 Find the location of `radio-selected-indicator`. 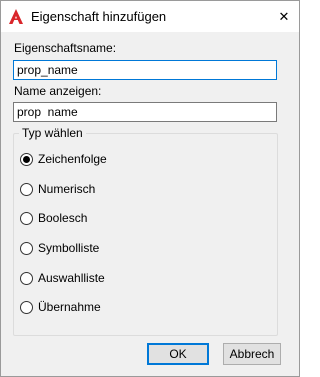

radio-selected-indicator is located at coordinates (26, 159).